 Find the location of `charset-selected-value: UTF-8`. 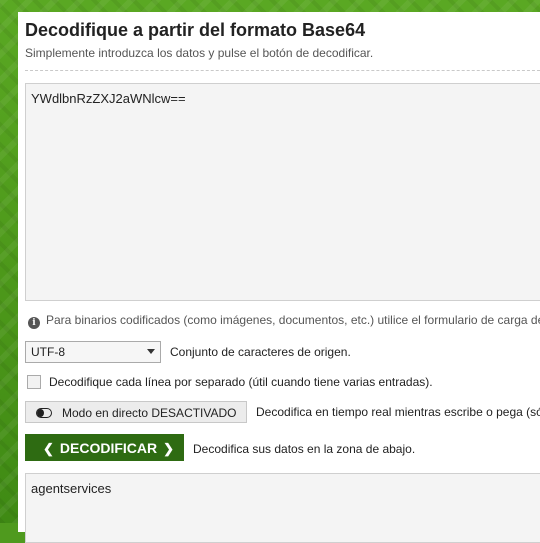

charset-selected-value: UTF-8 is located at coordinates (48, 352).